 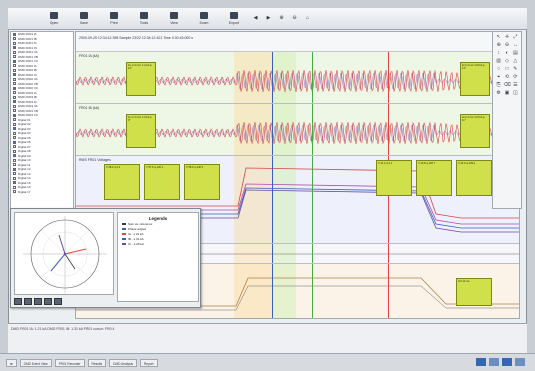 I want to click on tool-button: ⤢, so click(x=515, y=37).